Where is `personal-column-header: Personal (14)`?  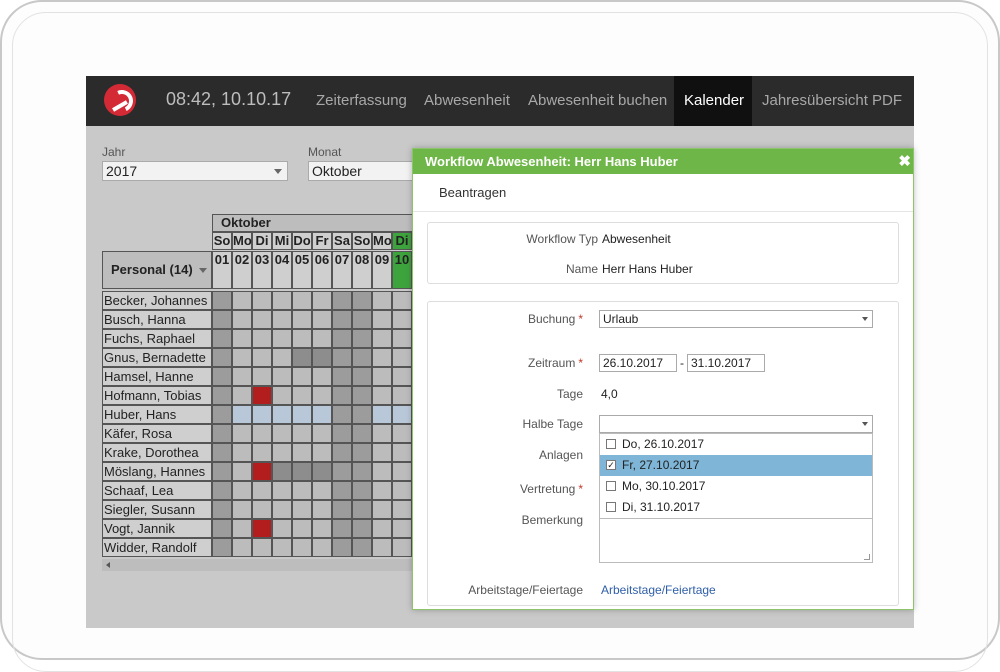
personal-column-header: Personal (14) is located at coordinates (157, 270).